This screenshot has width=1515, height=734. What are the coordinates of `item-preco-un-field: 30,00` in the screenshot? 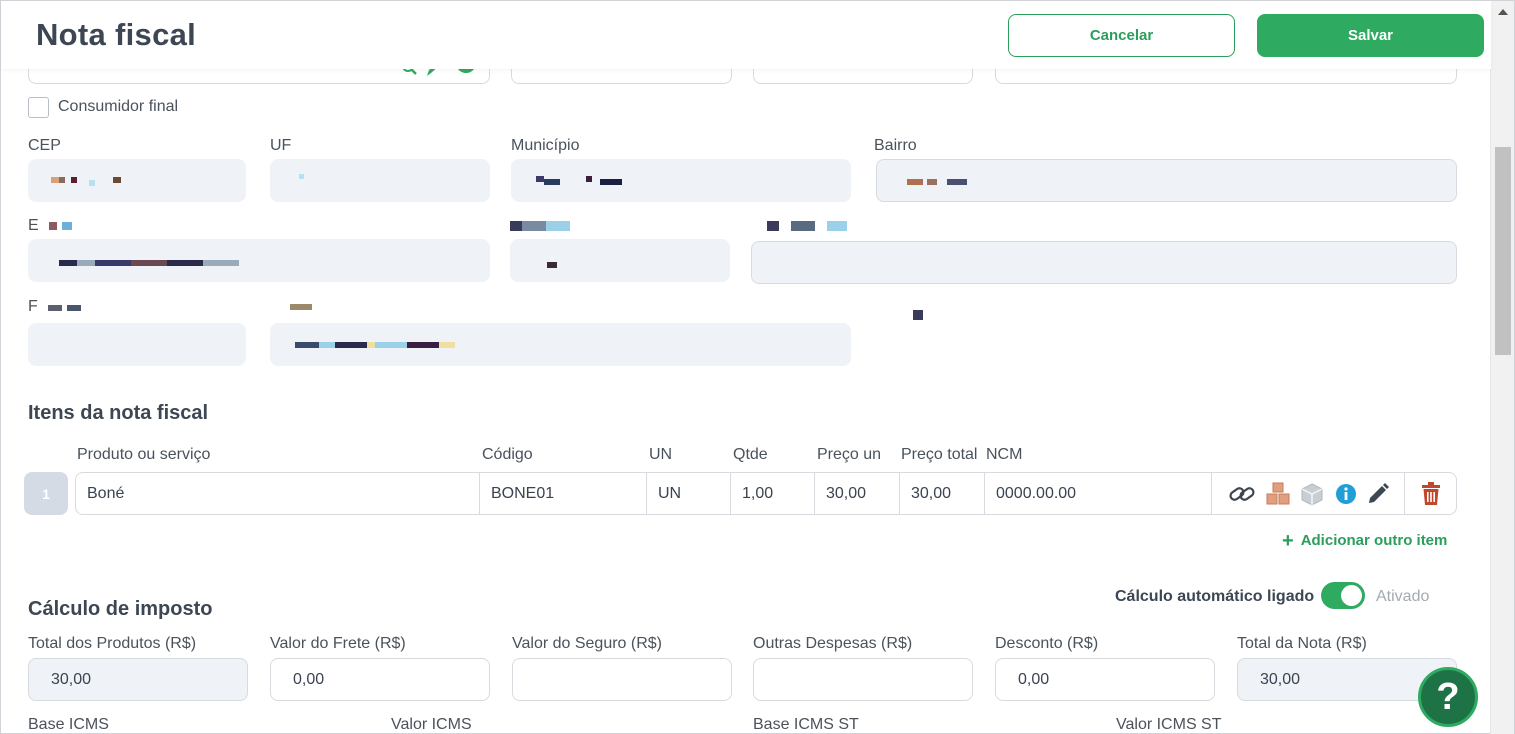 It's located at (857, 493).